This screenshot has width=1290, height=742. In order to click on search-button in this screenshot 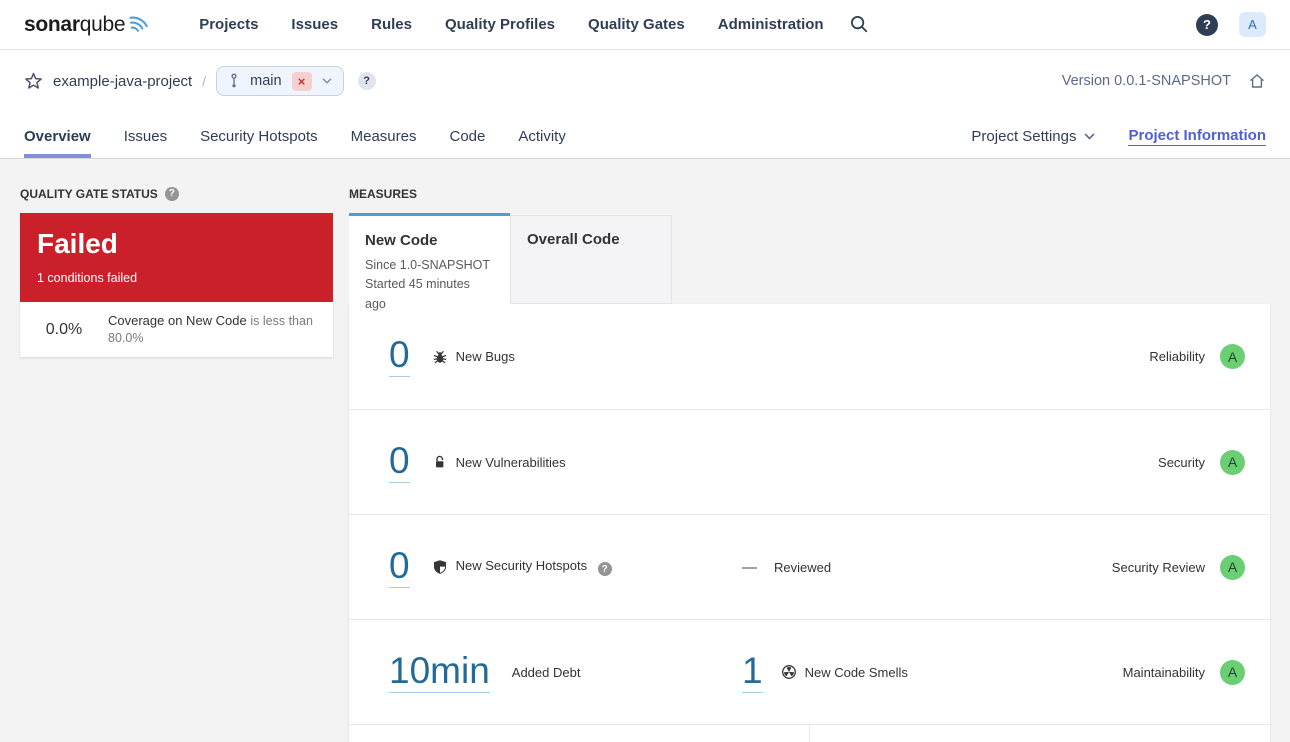, I will do `click(859, 24)`.